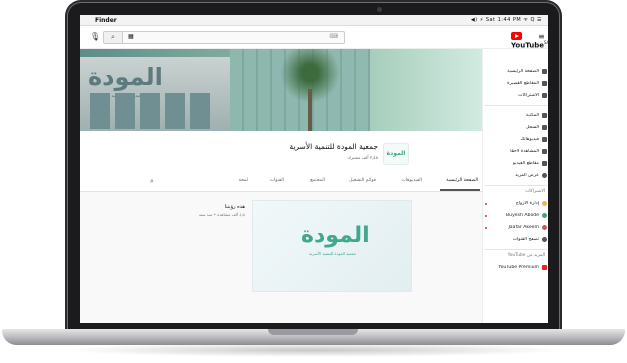 This screenshot has height=363, width=627. Describe the element at coordinates (281, 90) in the screenshot. I see `channel-banner: المودة جمعية المودة للتنمية الأسرية` at that location.